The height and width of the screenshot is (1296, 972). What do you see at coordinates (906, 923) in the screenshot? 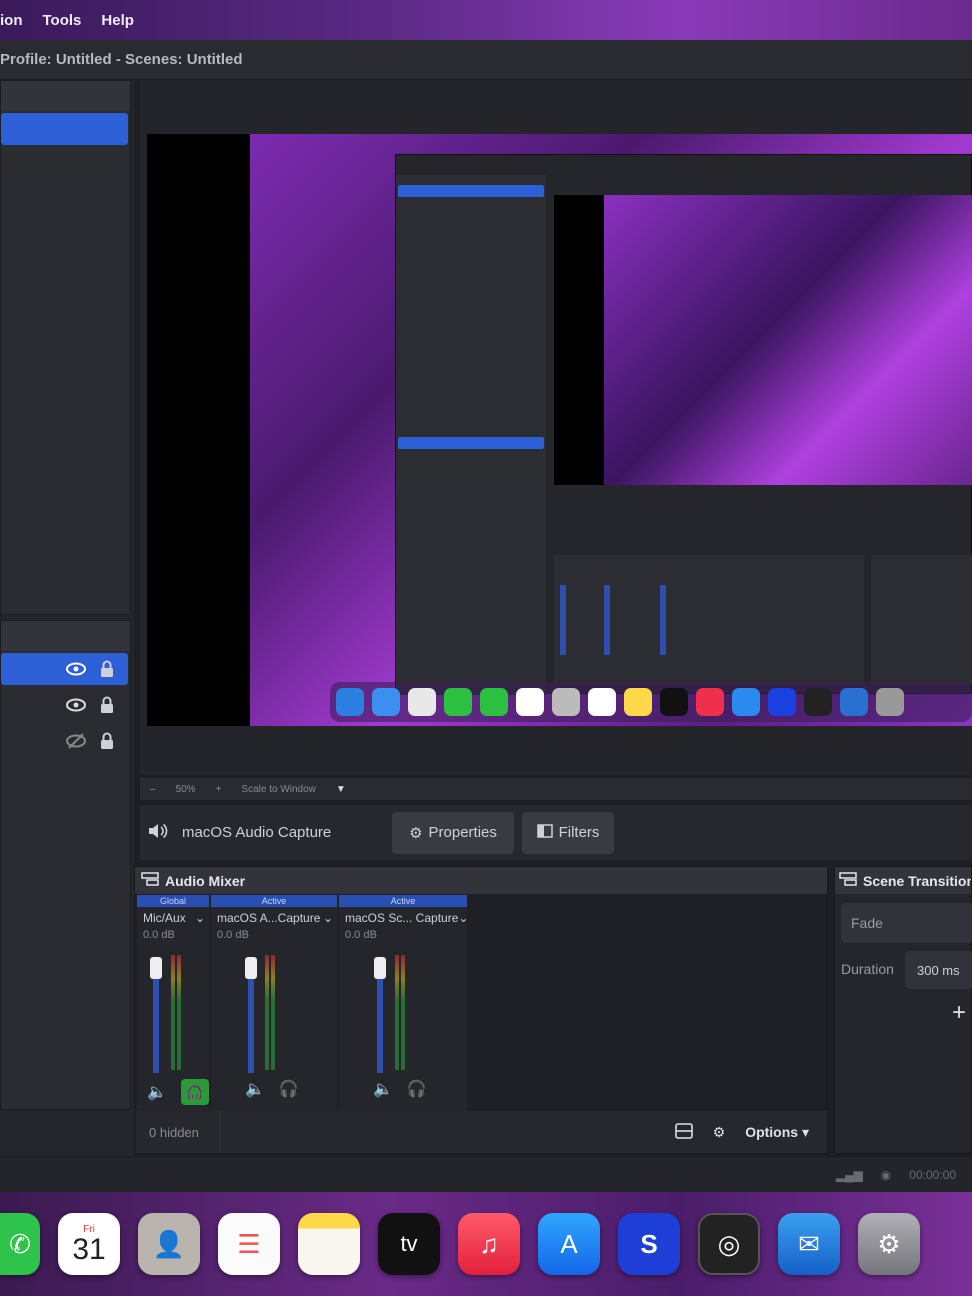
I see `transition-select: Fade` at bounding box center [906, 923].